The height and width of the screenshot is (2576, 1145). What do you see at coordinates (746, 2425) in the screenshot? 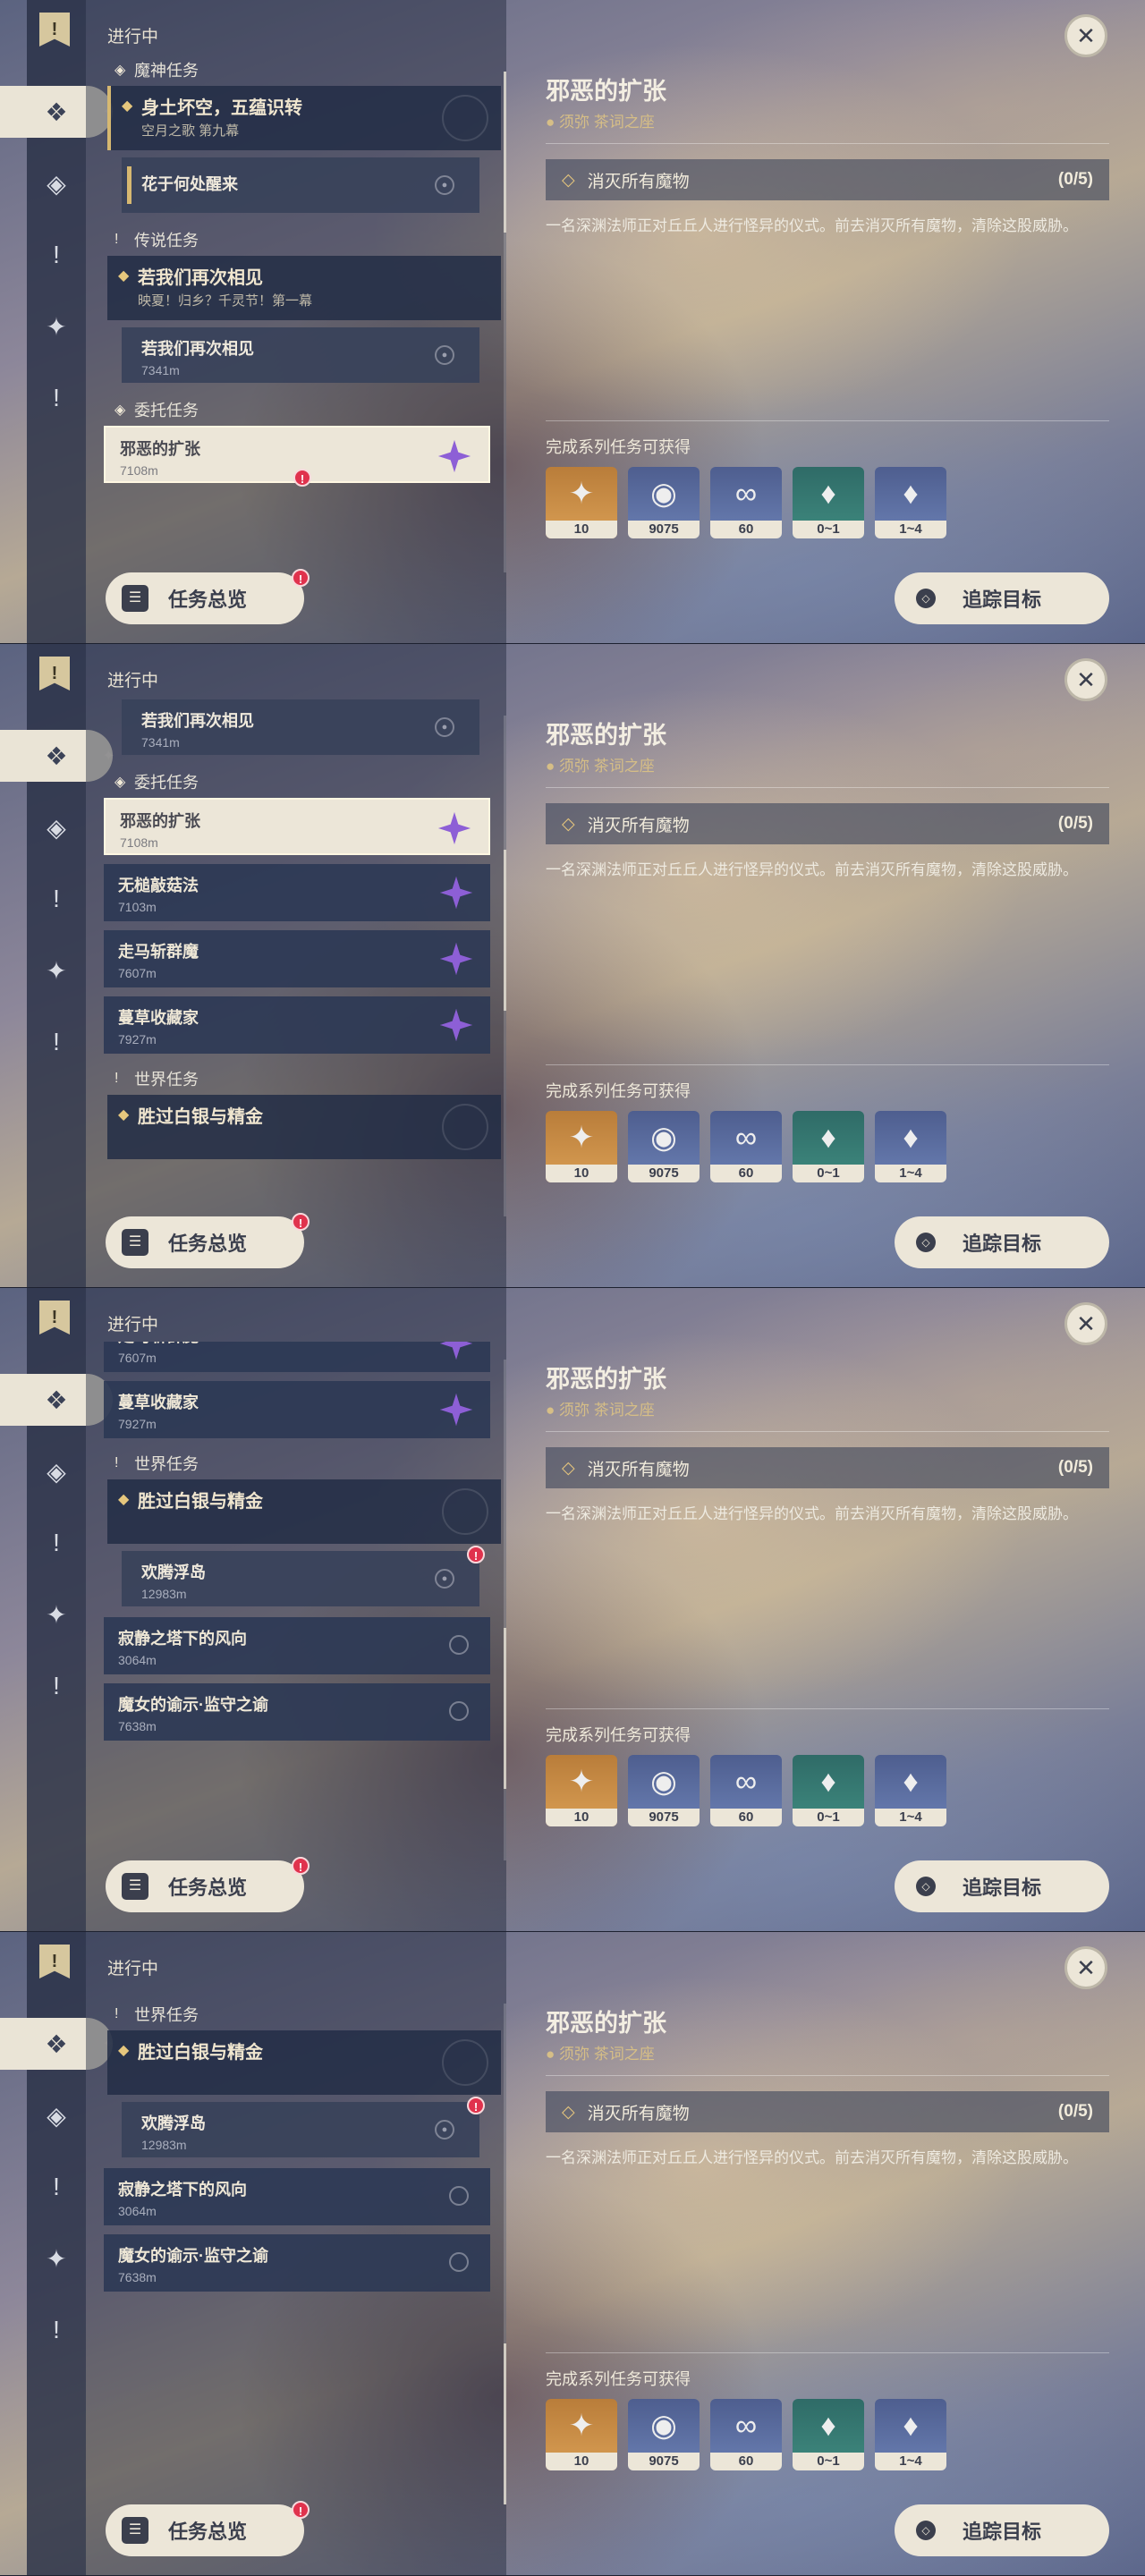
I see `adventure-exp-icon: ∞` at bounding box center [746, 2425].